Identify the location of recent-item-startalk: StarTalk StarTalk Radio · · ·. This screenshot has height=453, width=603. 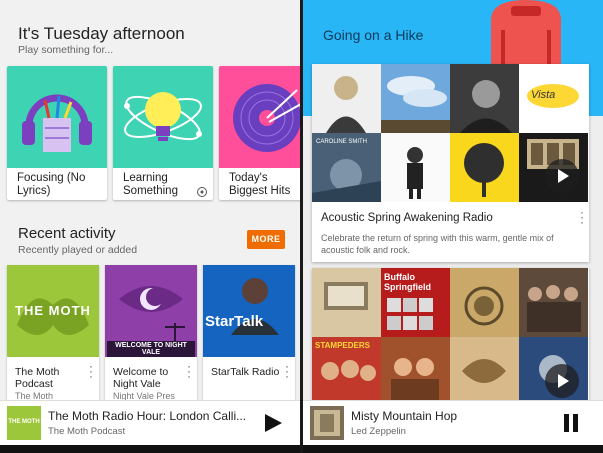
(249, 332).